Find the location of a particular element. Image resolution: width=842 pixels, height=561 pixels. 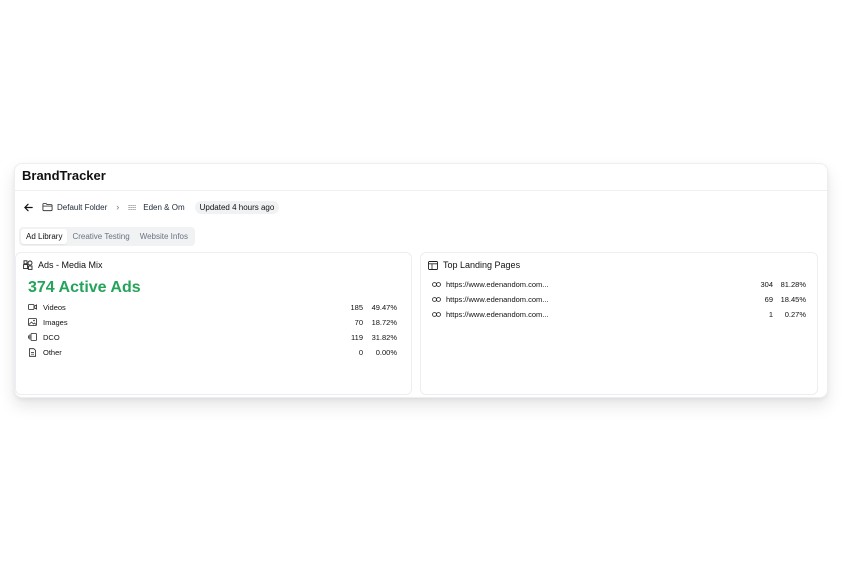

landing-pages-title: Top Landing Pages is located at coordinates (474, 265).